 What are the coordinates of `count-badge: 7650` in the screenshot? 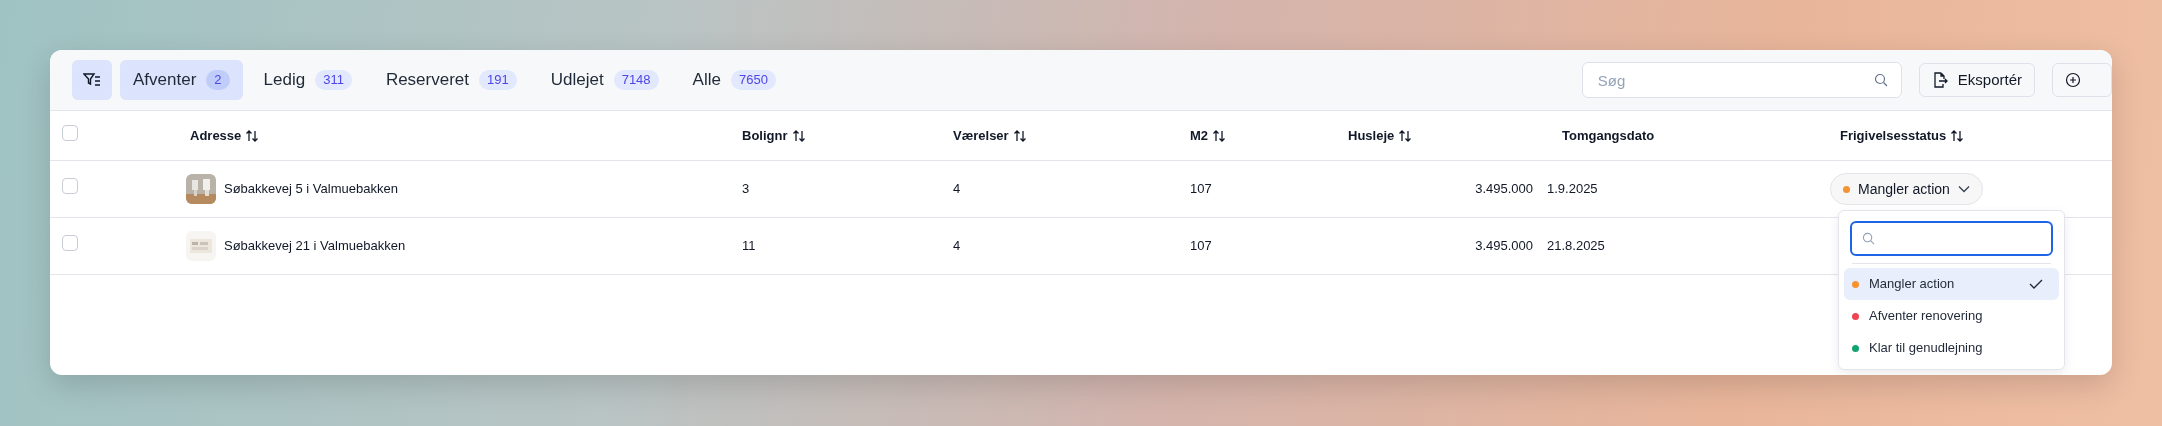 It's located at (753, 80).